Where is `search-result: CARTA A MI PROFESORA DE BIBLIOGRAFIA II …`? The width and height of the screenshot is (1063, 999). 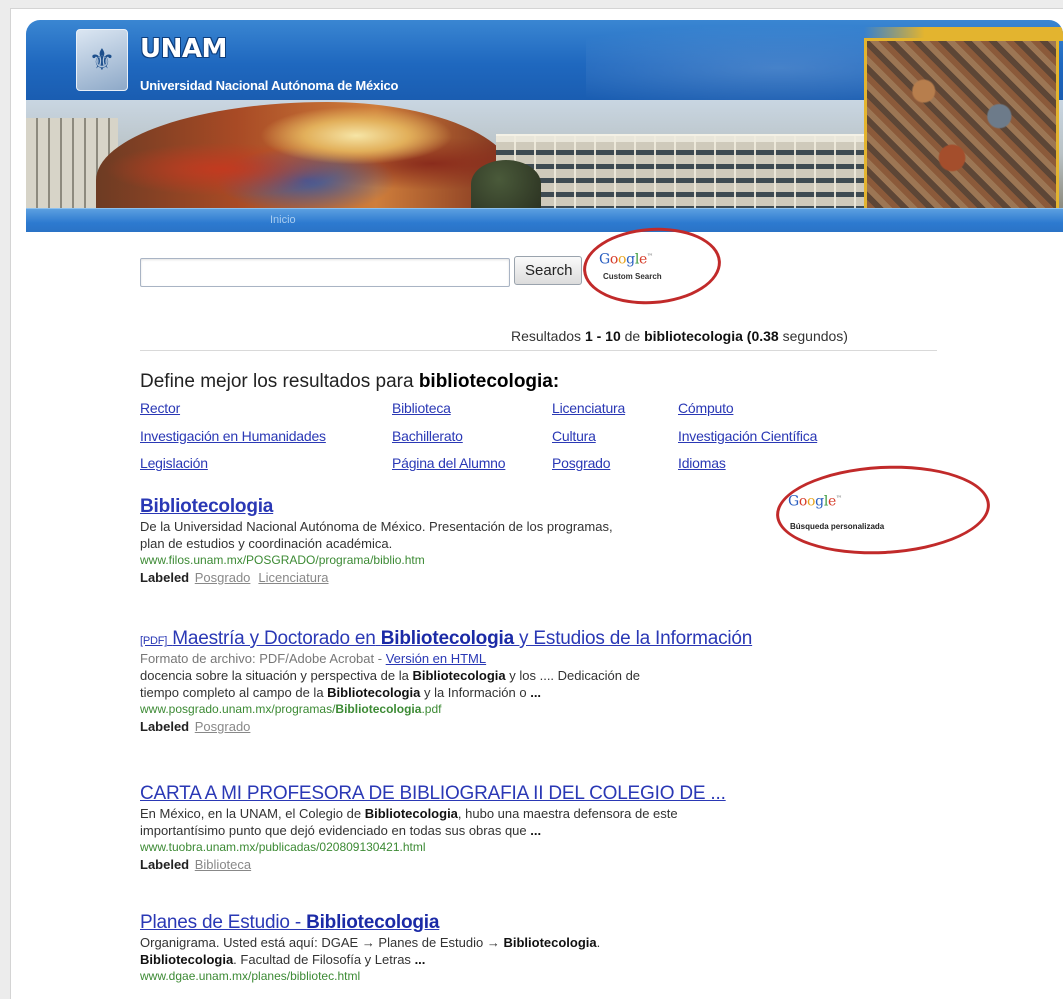
search-result: CARTA A MI PROFESORA DE BIBLIOGRAFIA II … is located at coordinates (540, 828).